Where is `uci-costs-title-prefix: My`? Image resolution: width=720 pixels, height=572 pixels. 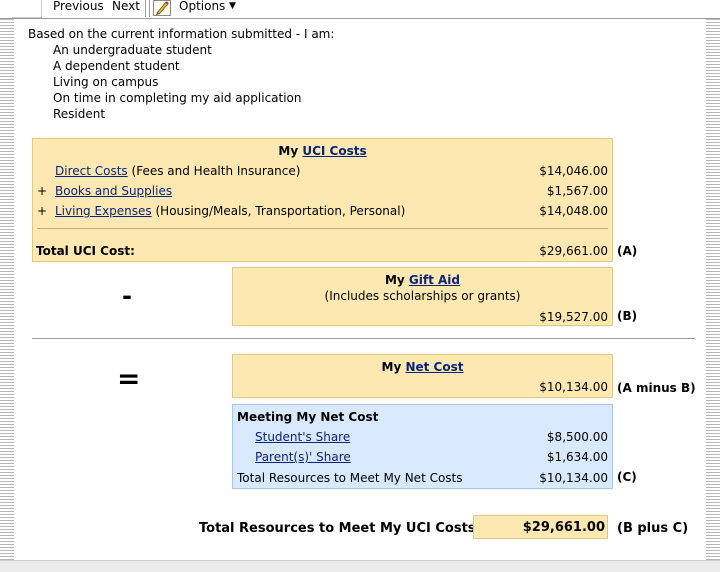
uci-costs-title-prefix: My is located at coordinates (288, 151).